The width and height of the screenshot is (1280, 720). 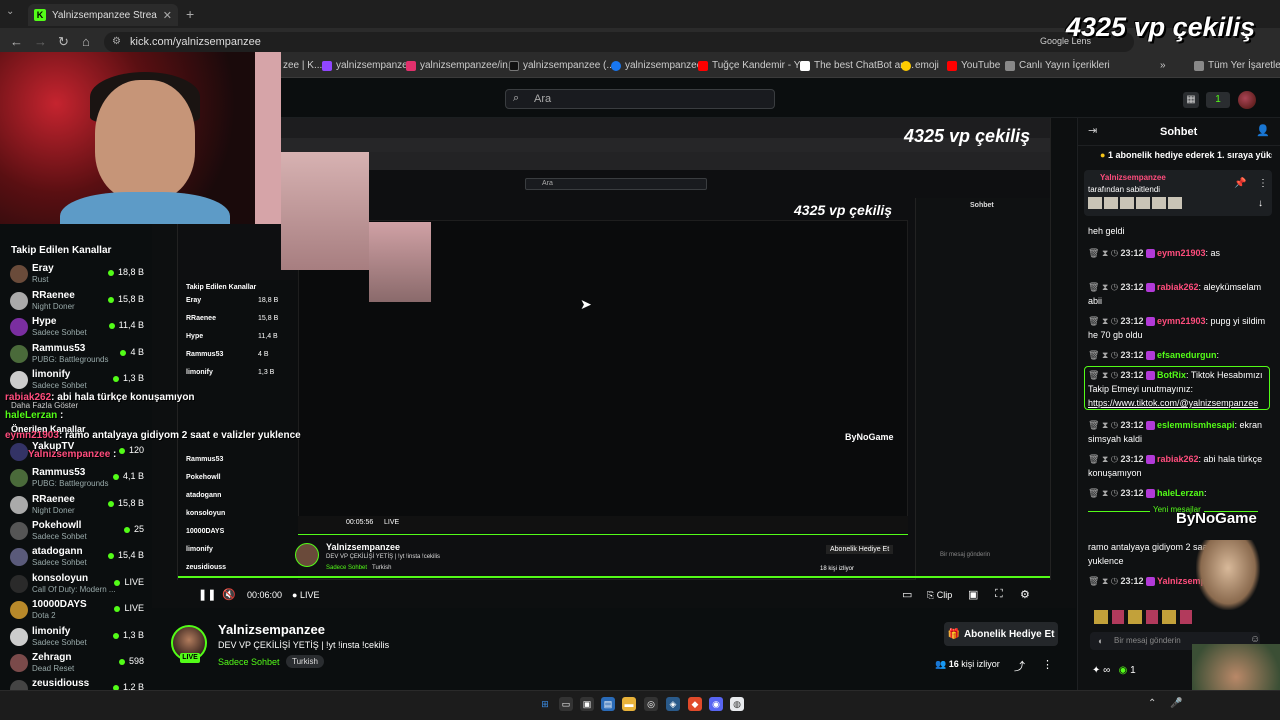 I want to click on steam-icon: ◈, so click(x=673, y=704).